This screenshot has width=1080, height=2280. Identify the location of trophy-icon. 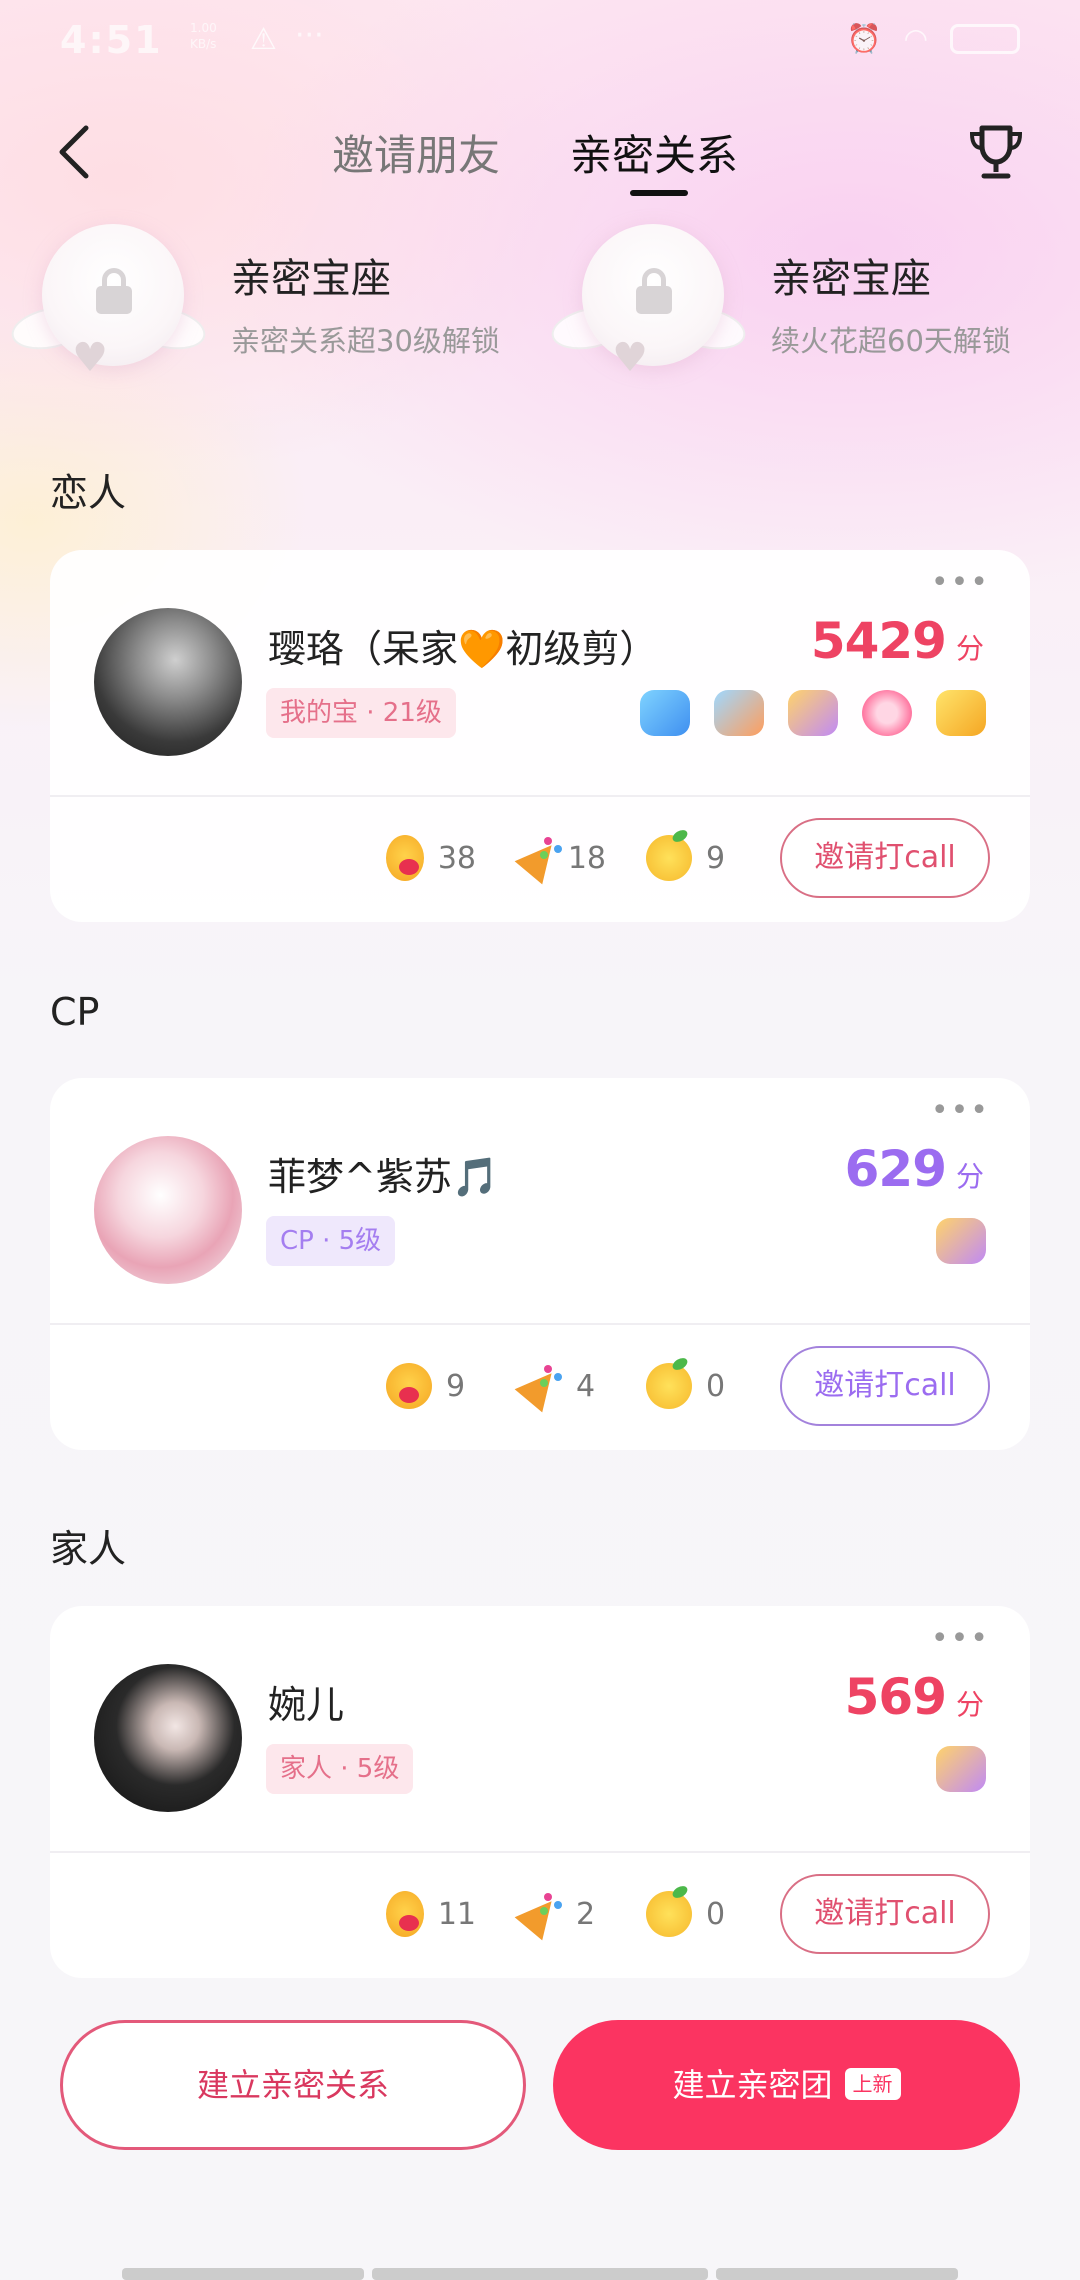
(996, 152).